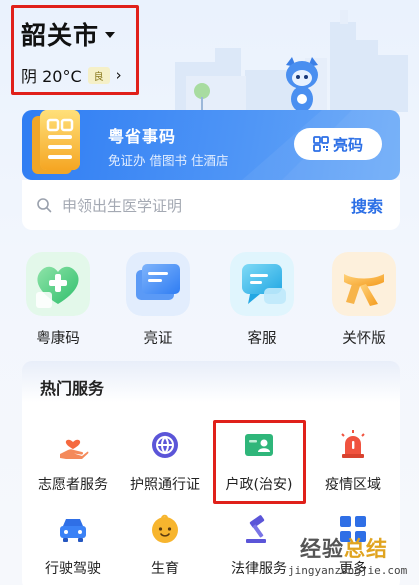 The image size is (419, 585). I want to click on baby-icon, so click(165, 528).